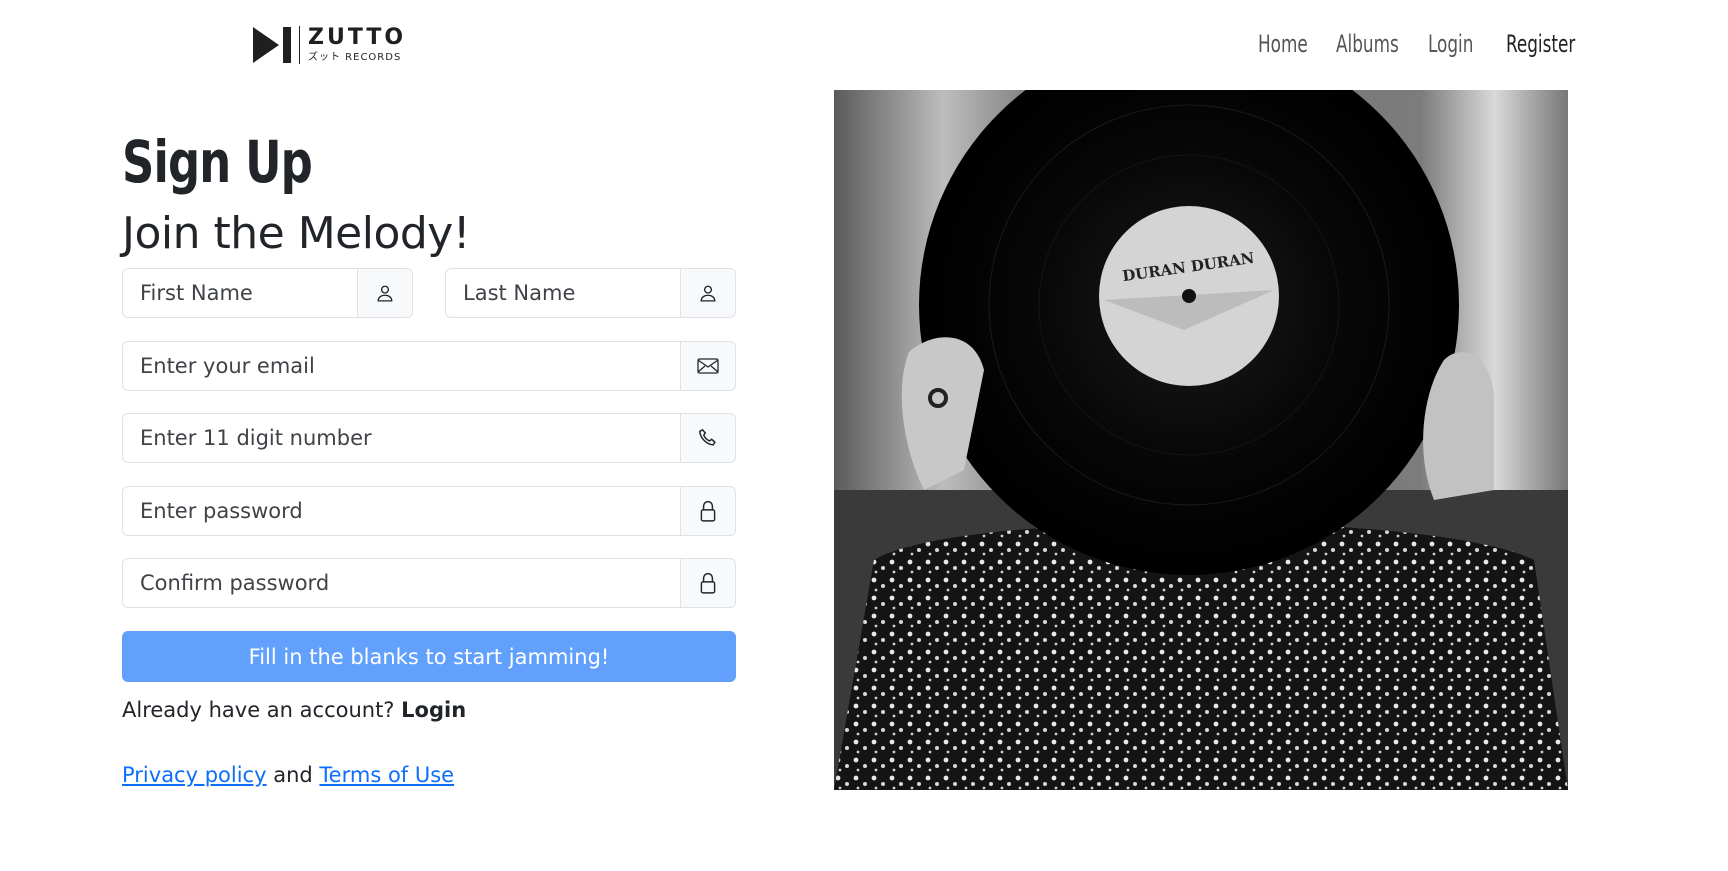 The height and width of the screenshot is (871, 1728). I want to click on phone-input, so click(401, 438).